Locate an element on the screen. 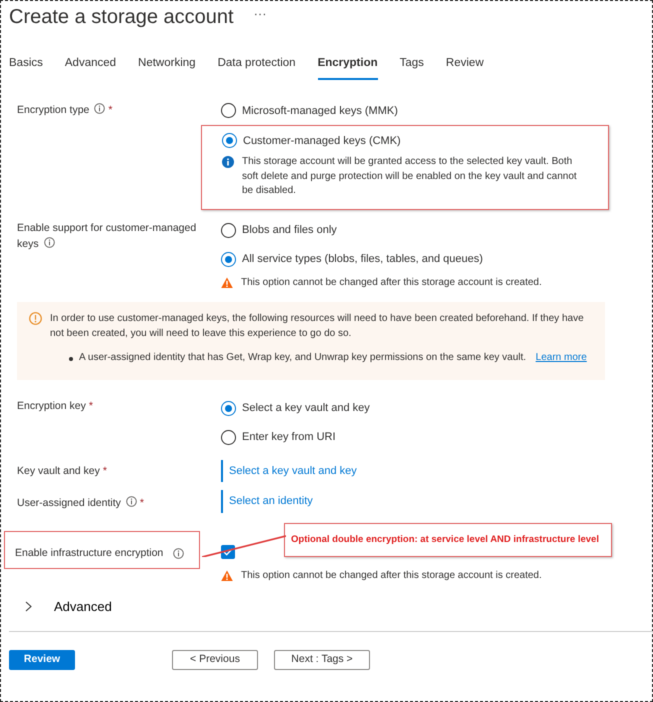  field-label: Key vault and key is located at coordinates (58, 470).